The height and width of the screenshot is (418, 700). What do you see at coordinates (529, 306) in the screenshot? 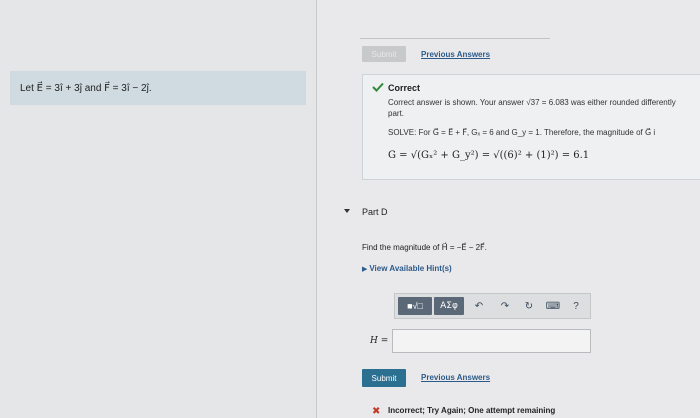
I see `reset-icon: ↻` at bounding box center [529, 306].